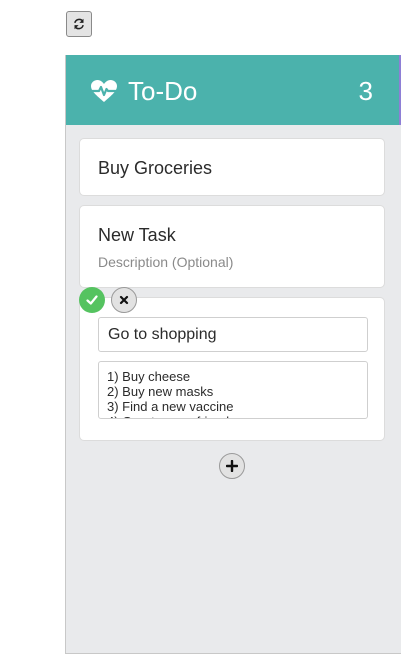 This screenshot has height=667, width=401. I want to click on app-header: To-Do 3, so click(233, 90).